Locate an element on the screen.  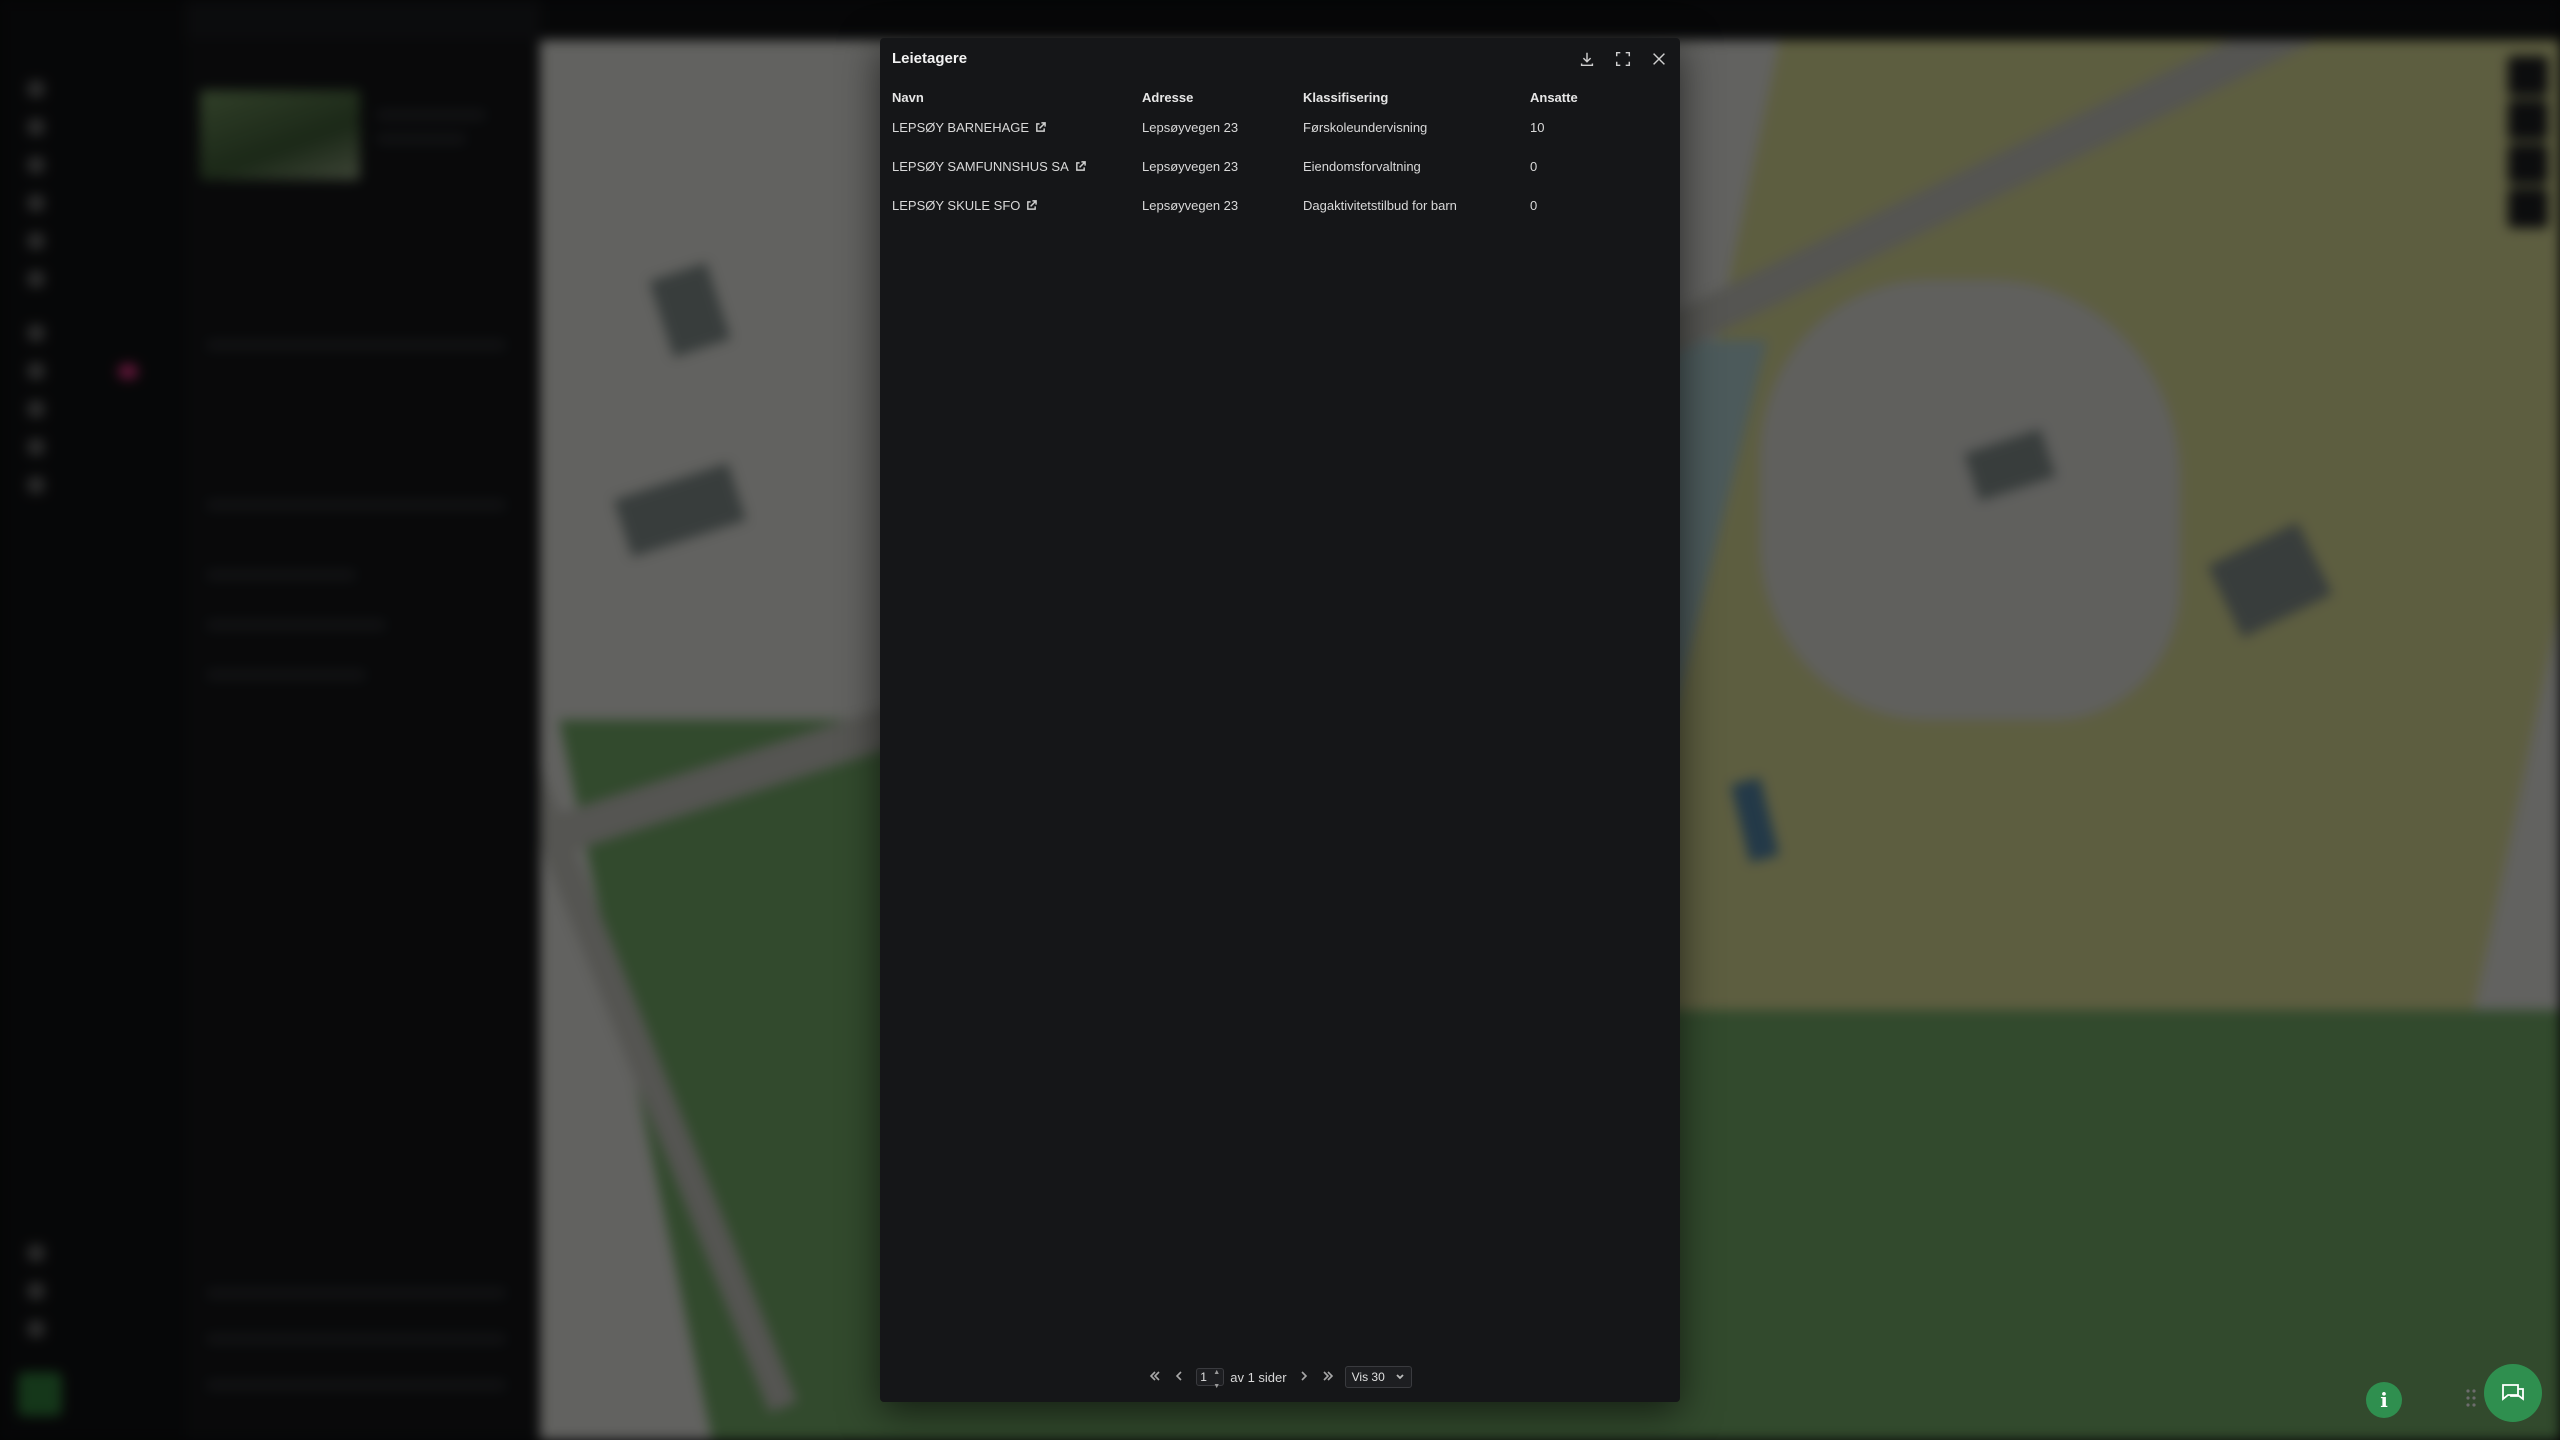
download-icon is located at coordinates (1587, 59).